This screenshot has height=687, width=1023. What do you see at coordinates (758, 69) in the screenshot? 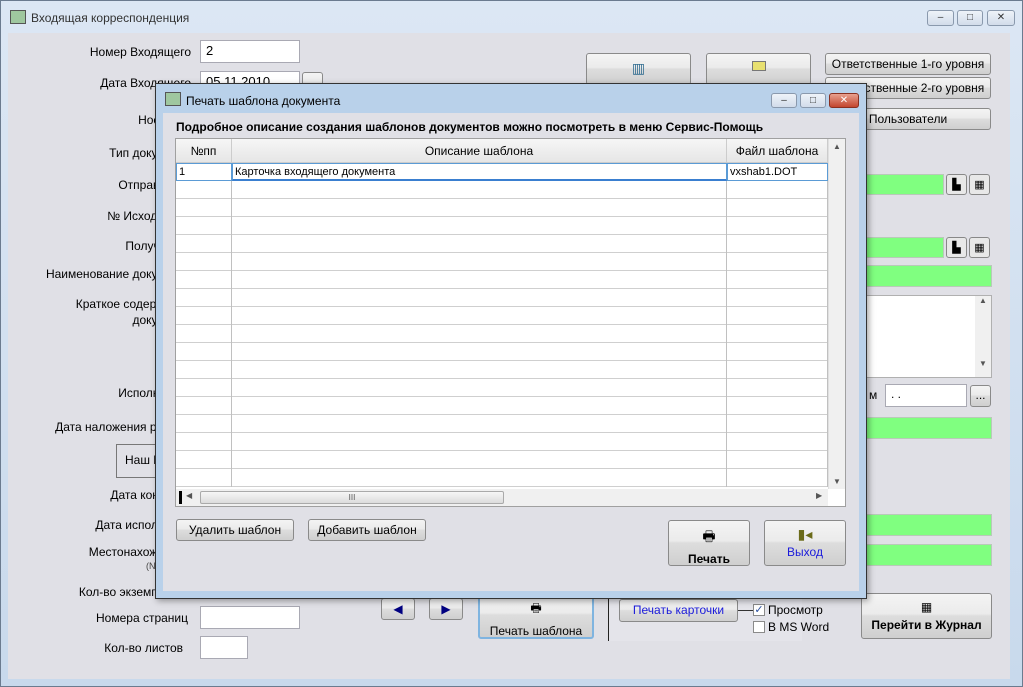
I see `open-folder-button` at bounding box center [758, 69].